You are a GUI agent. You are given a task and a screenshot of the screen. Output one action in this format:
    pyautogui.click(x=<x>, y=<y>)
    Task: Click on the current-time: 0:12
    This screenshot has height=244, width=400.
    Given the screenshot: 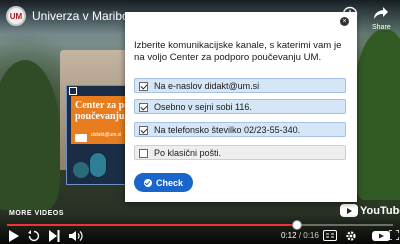 What is the action you would take?
    pyautogui.click(x=289, y=235)
    